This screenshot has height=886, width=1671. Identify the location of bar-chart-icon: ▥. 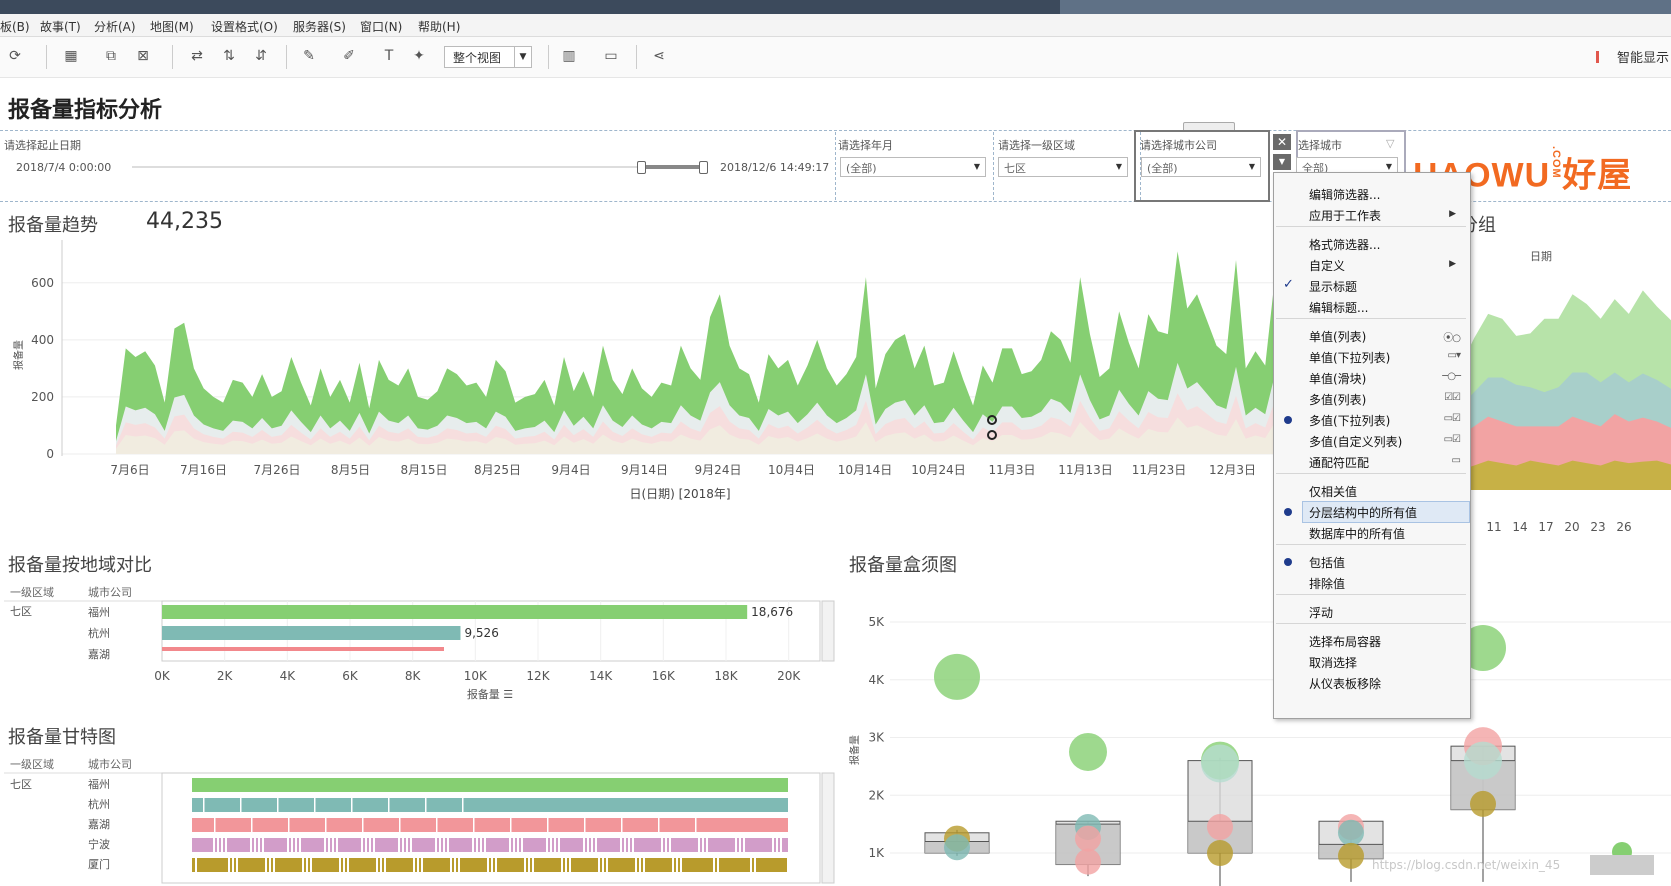
(569, 56).